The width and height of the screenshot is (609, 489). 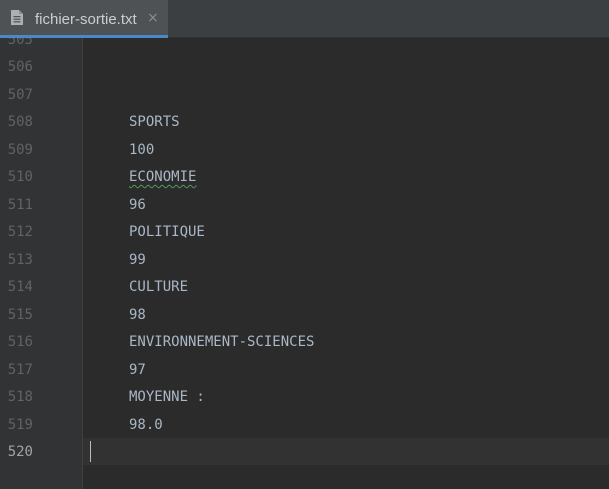 I want to click on line-number: 515, so click(x=20, y=315).